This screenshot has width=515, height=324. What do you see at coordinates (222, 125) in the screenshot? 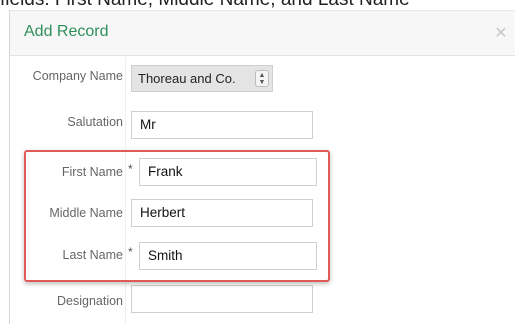
I see `salutation-input: Mr` at bounding box center [222, 125].